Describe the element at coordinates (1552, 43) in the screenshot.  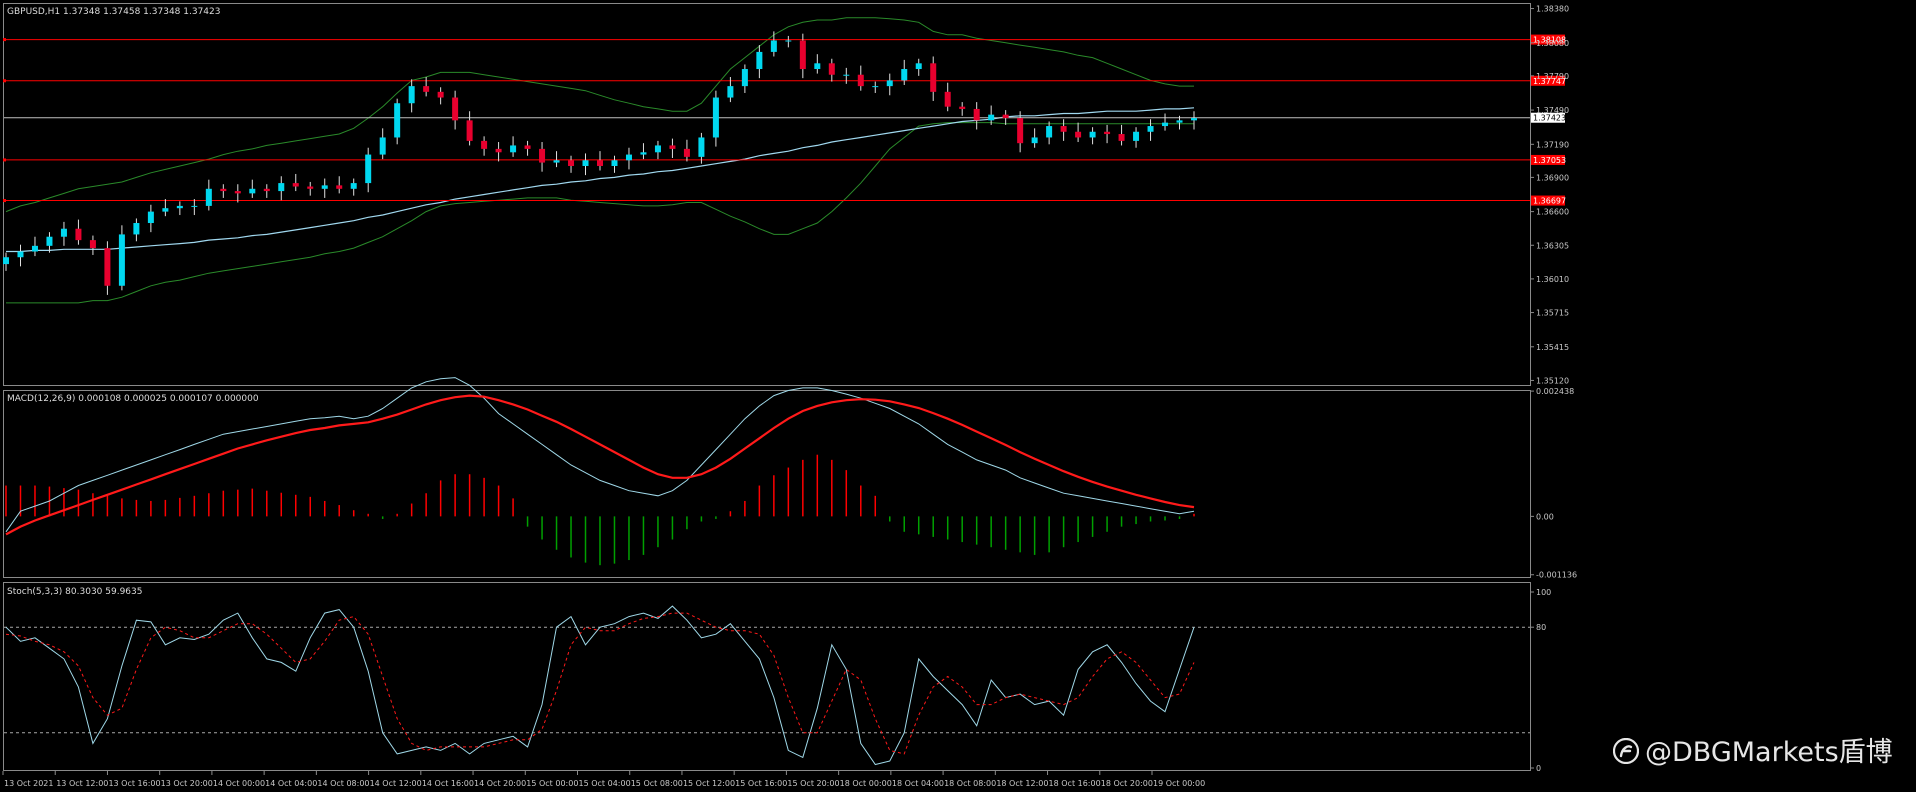
I see `price-y-tick-label: 1.38080` at that location.